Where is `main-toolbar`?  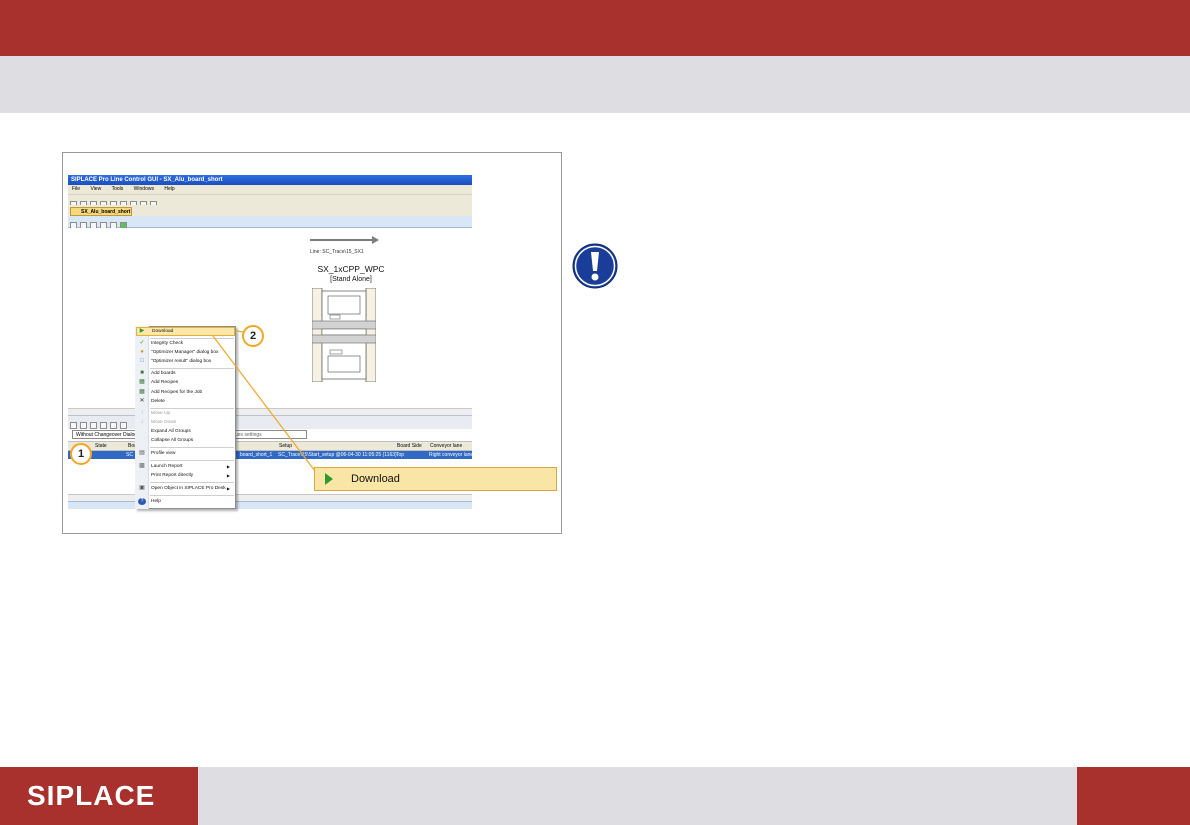 main-toolbar is located at coordinates (270, 201).